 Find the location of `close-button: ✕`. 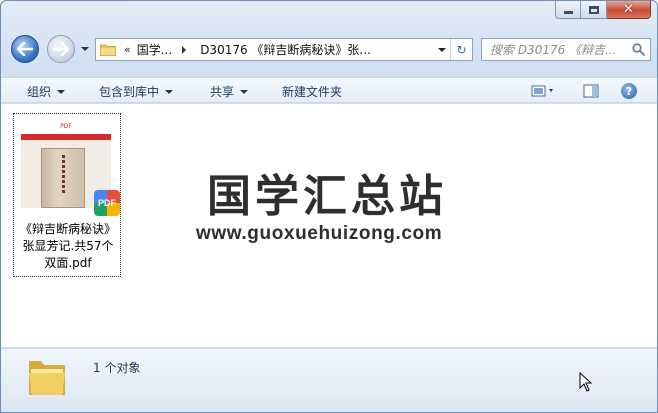

close-button: ✕ is located at coordinates (629, 10).